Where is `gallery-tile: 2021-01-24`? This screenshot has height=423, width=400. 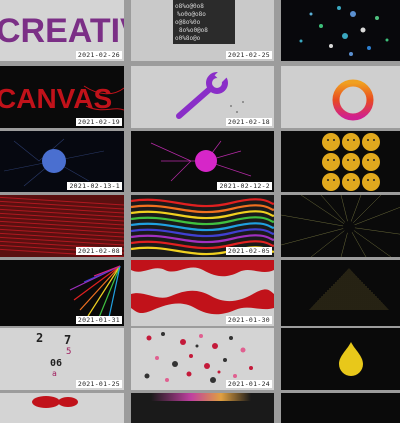 gallery-tile: 2021-01-24 is located at coordinates (202, 359).